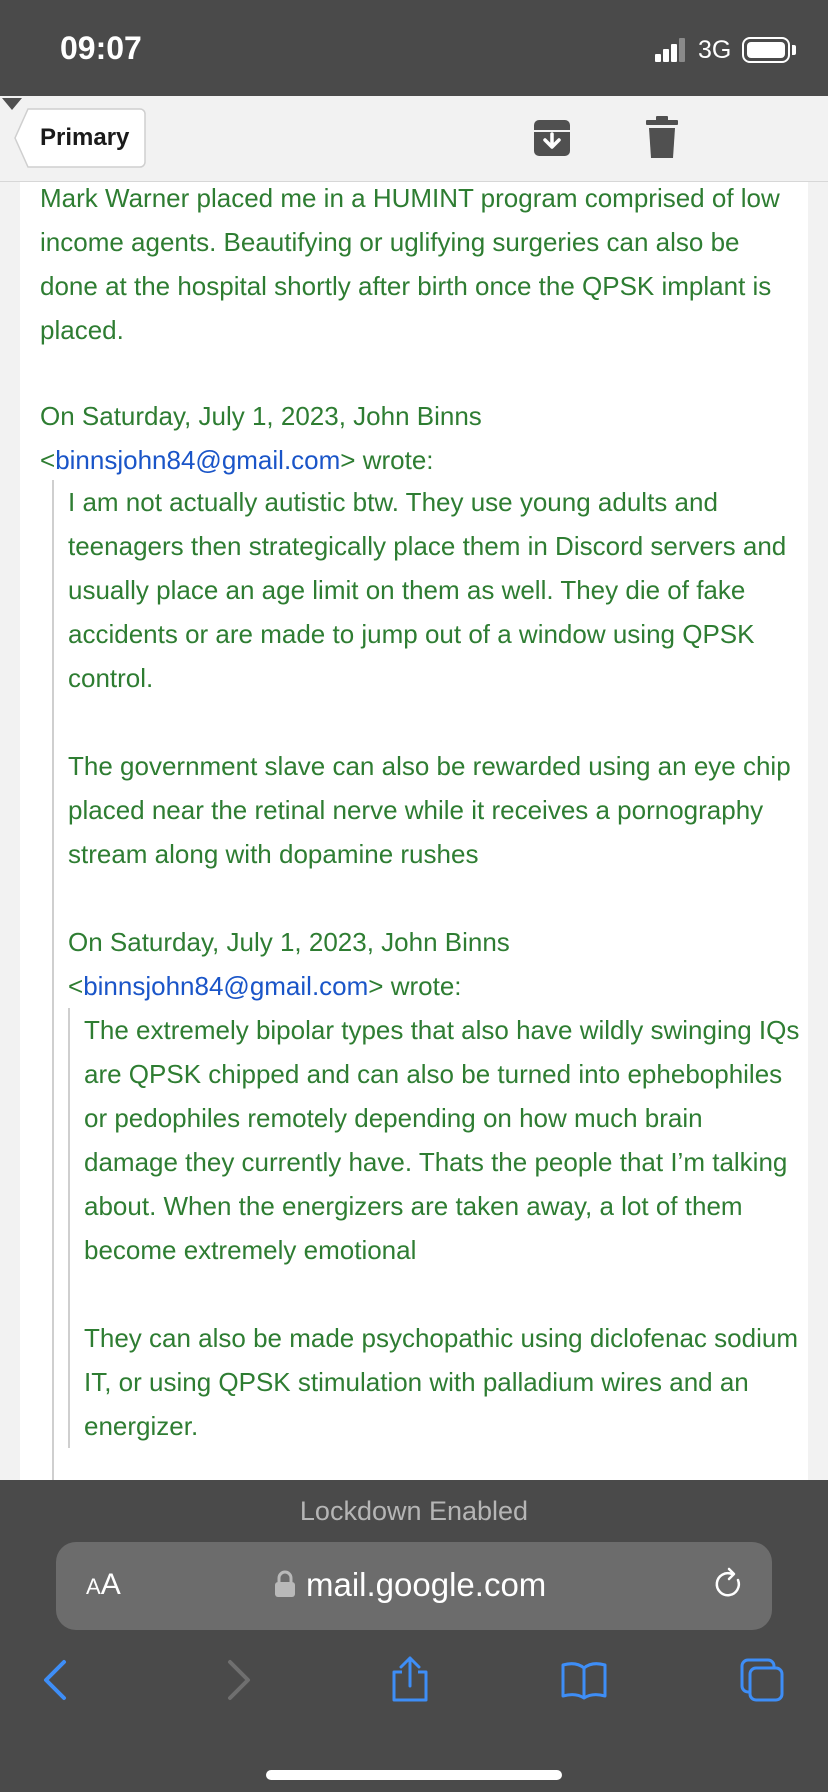 Image resolution: width=828 pixels, height=1792 pixels. What do you see at coordinates (552, 138) in the screenshot?
I see `archive-icon` at bounding box center [552, 138].